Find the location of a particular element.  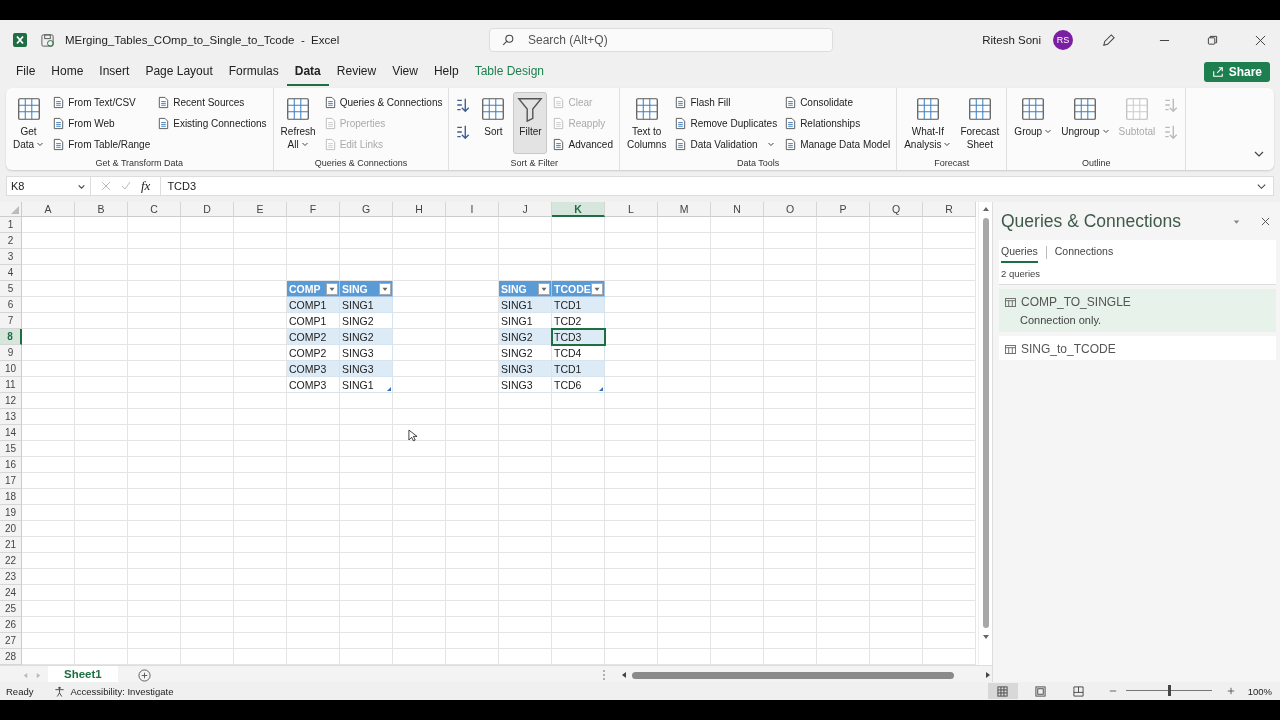

row-header: 3 is located at coordinates (11, 257).